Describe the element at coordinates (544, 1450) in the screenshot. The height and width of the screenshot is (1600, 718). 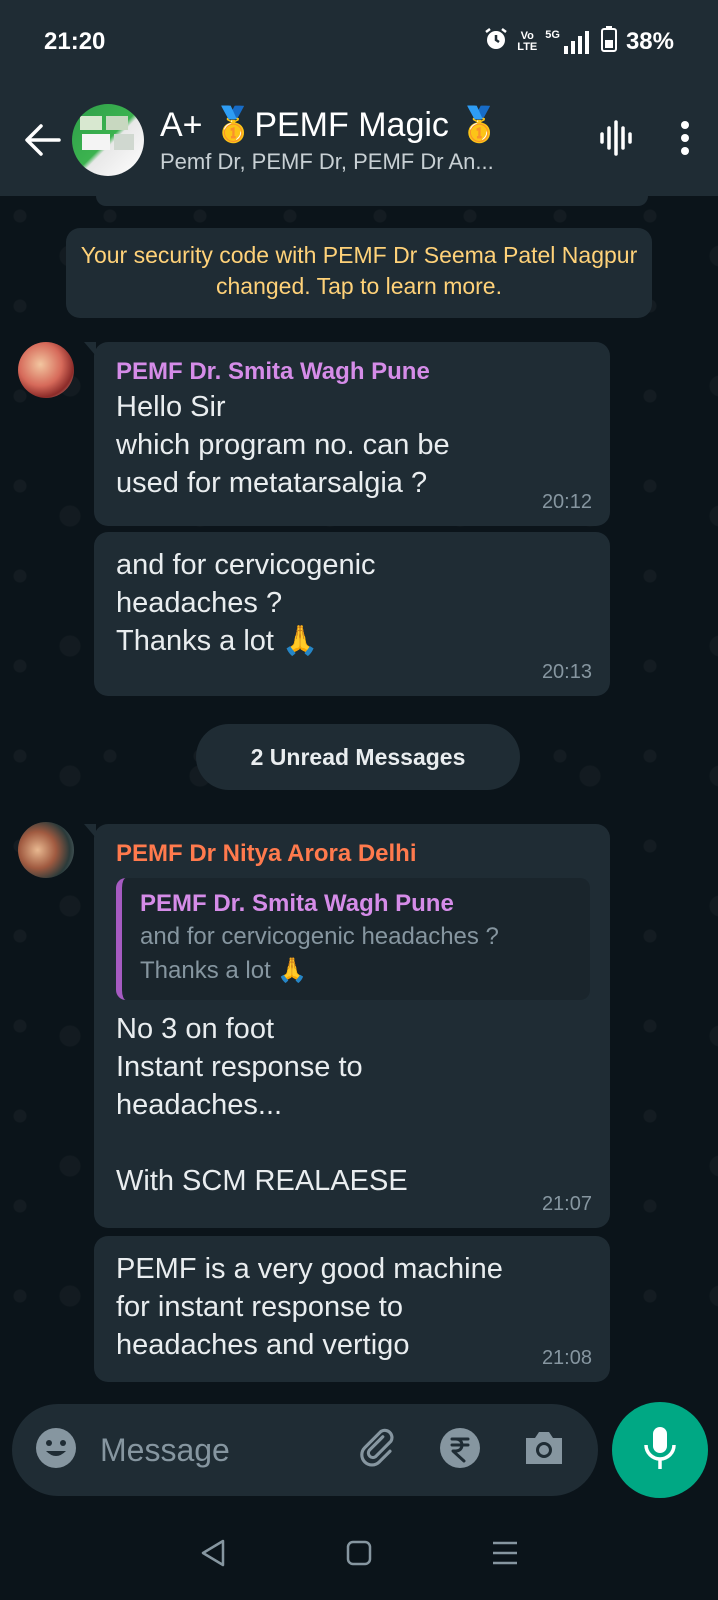
I see `camera-icon` at that location.